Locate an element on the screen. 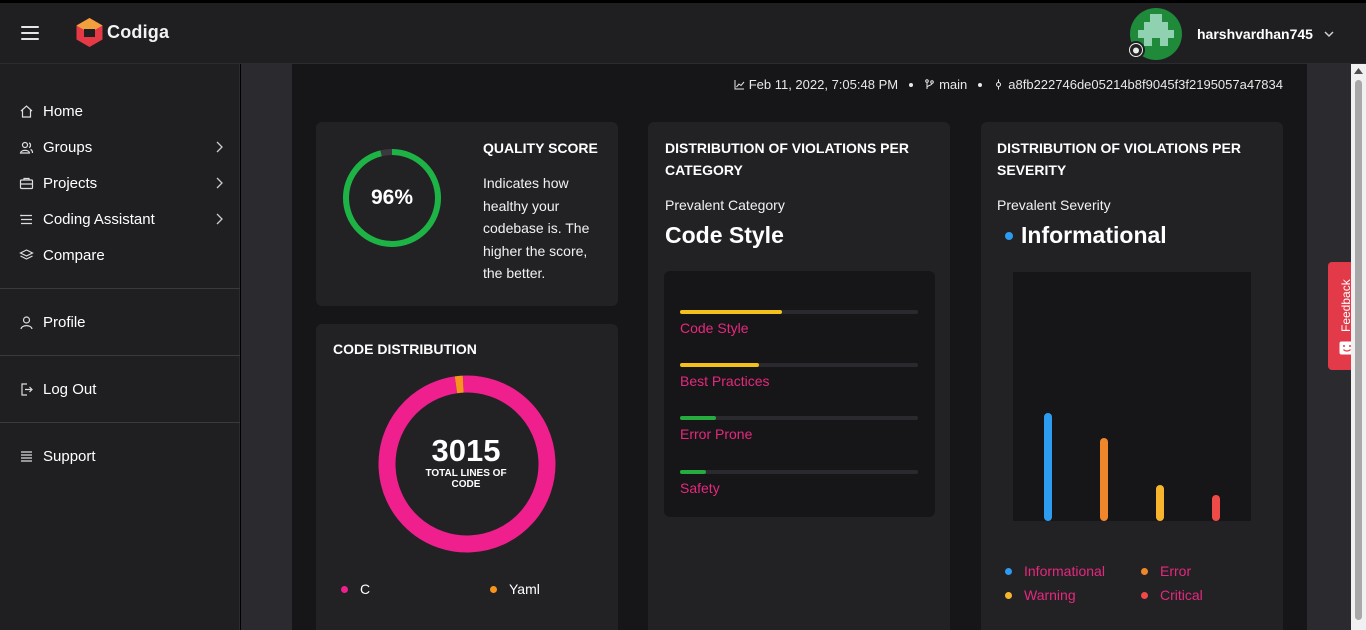  sidebar-item-label: Projects is located at coordinates (70, 183).